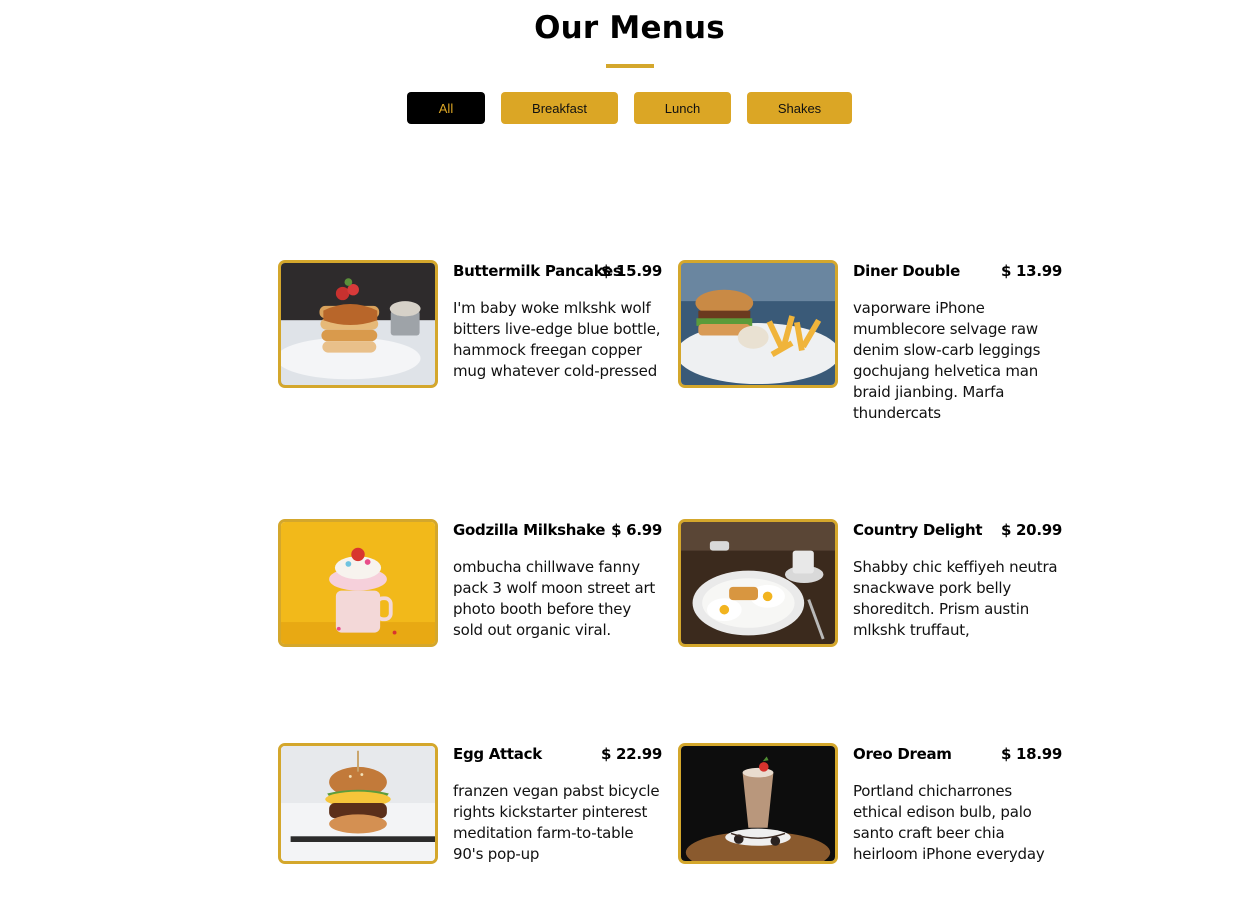 Image resolution: width=1259 pixels, height=899 pixels. Describe the element at coordinates (1031, 754) in the screenshot. I see `menu-item-price: $ 18.99` at that location.